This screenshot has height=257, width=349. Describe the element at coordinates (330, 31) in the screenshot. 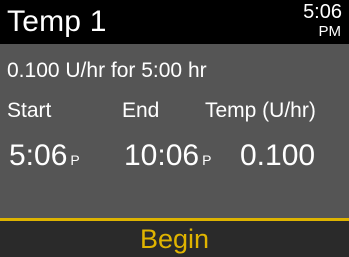

I see `clock-ampm: PM` at that location.